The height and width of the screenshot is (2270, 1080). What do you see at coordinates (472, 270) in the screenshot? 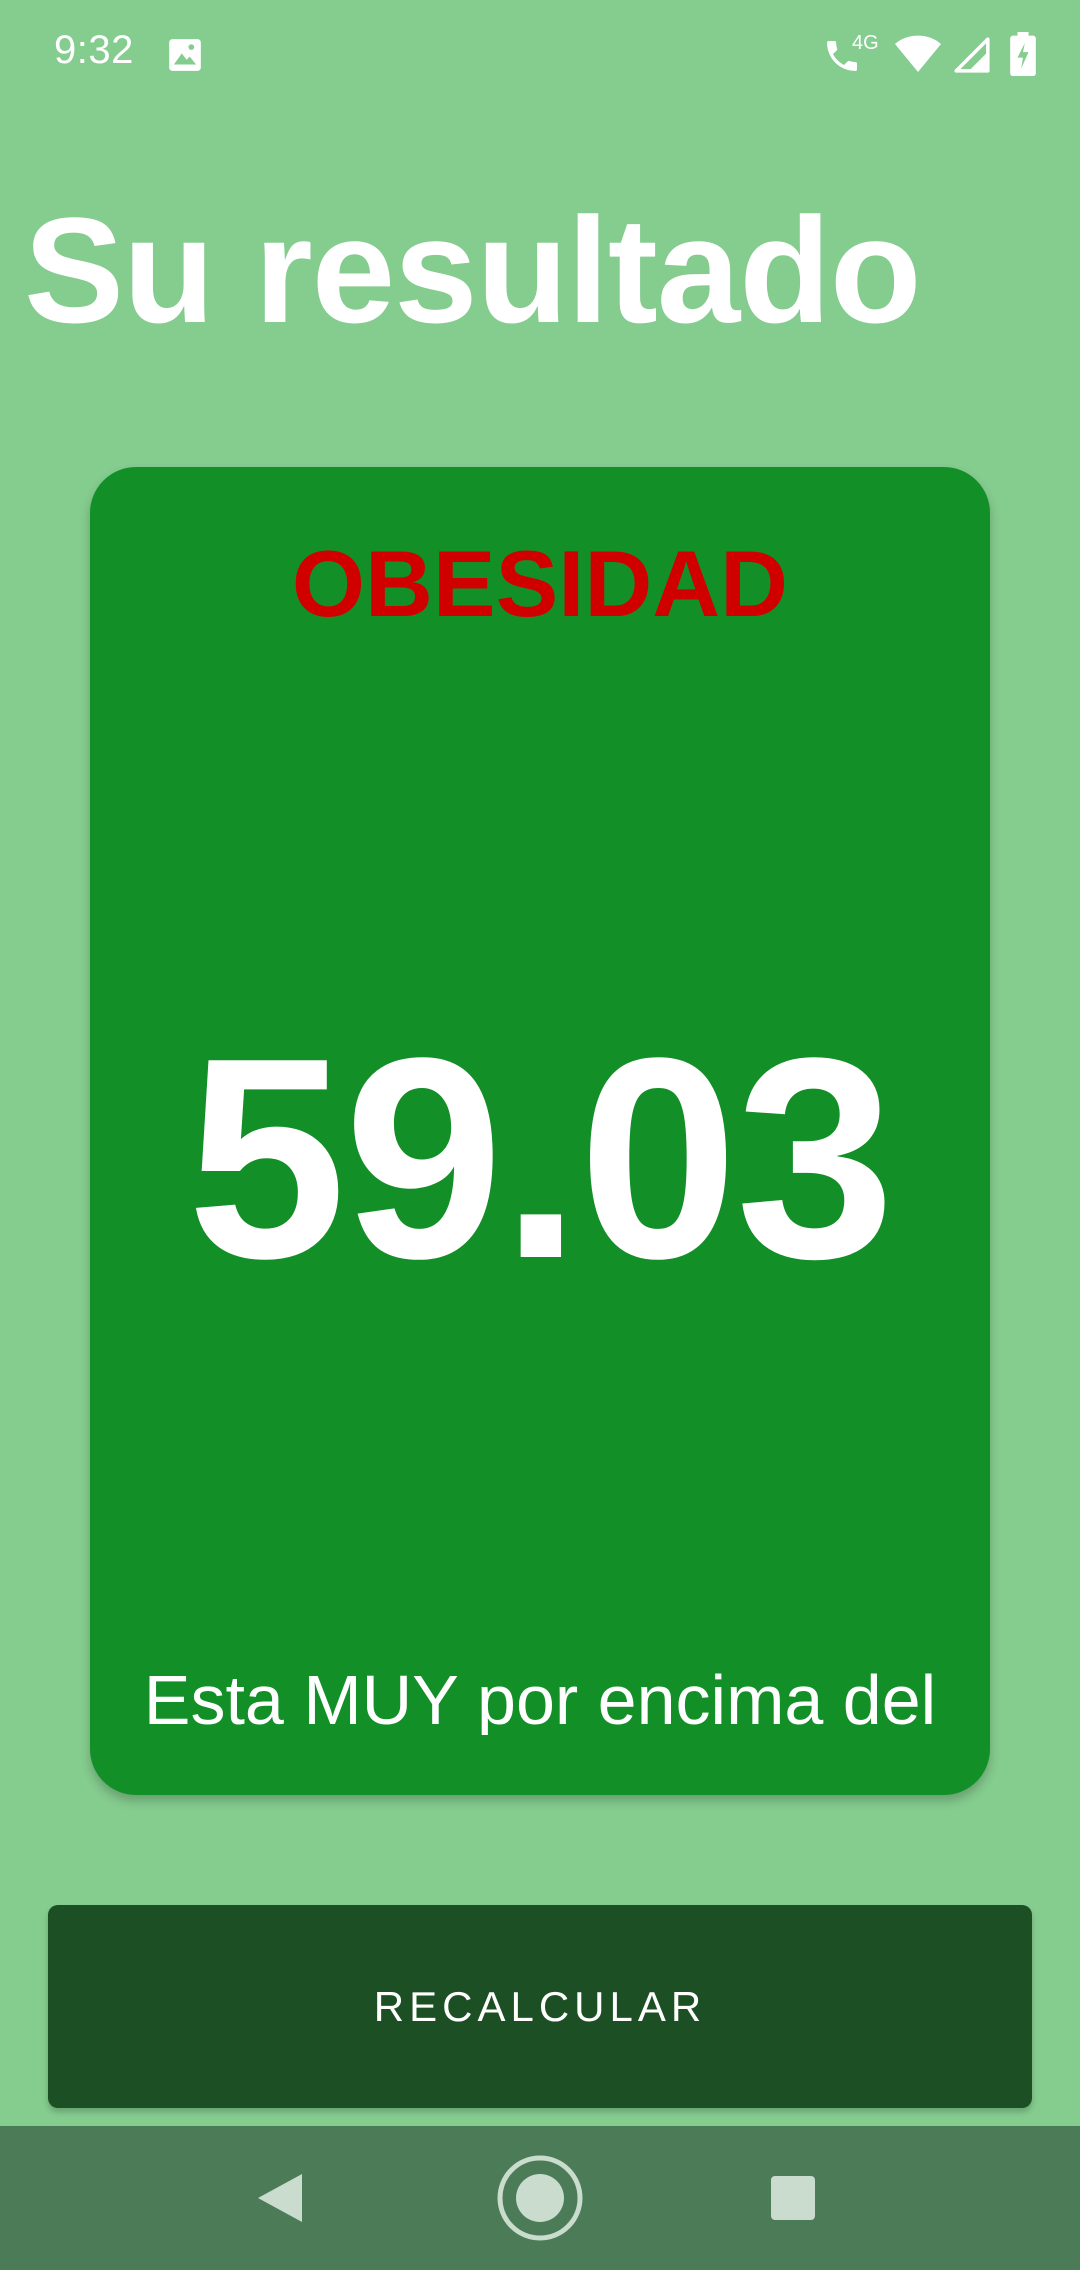
I see `page-title: Su resultado` at bounding box center [472, 270].